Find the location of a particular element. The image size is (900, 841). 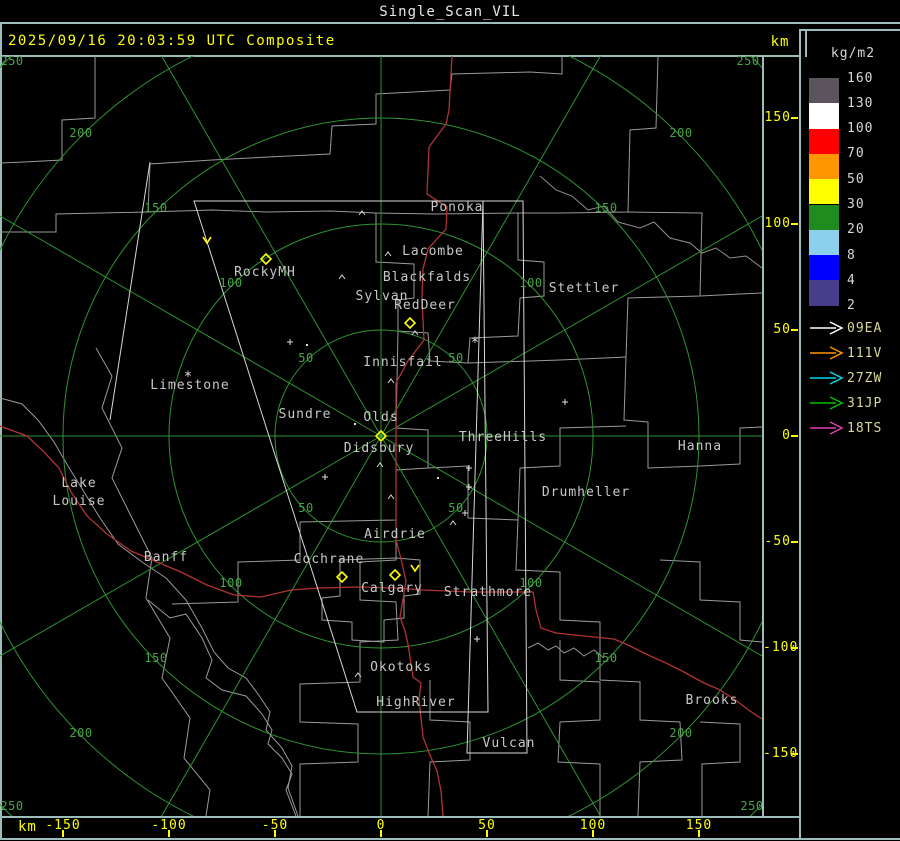

radar-arrow-icon-31JP is located at coordinates (827, 403).